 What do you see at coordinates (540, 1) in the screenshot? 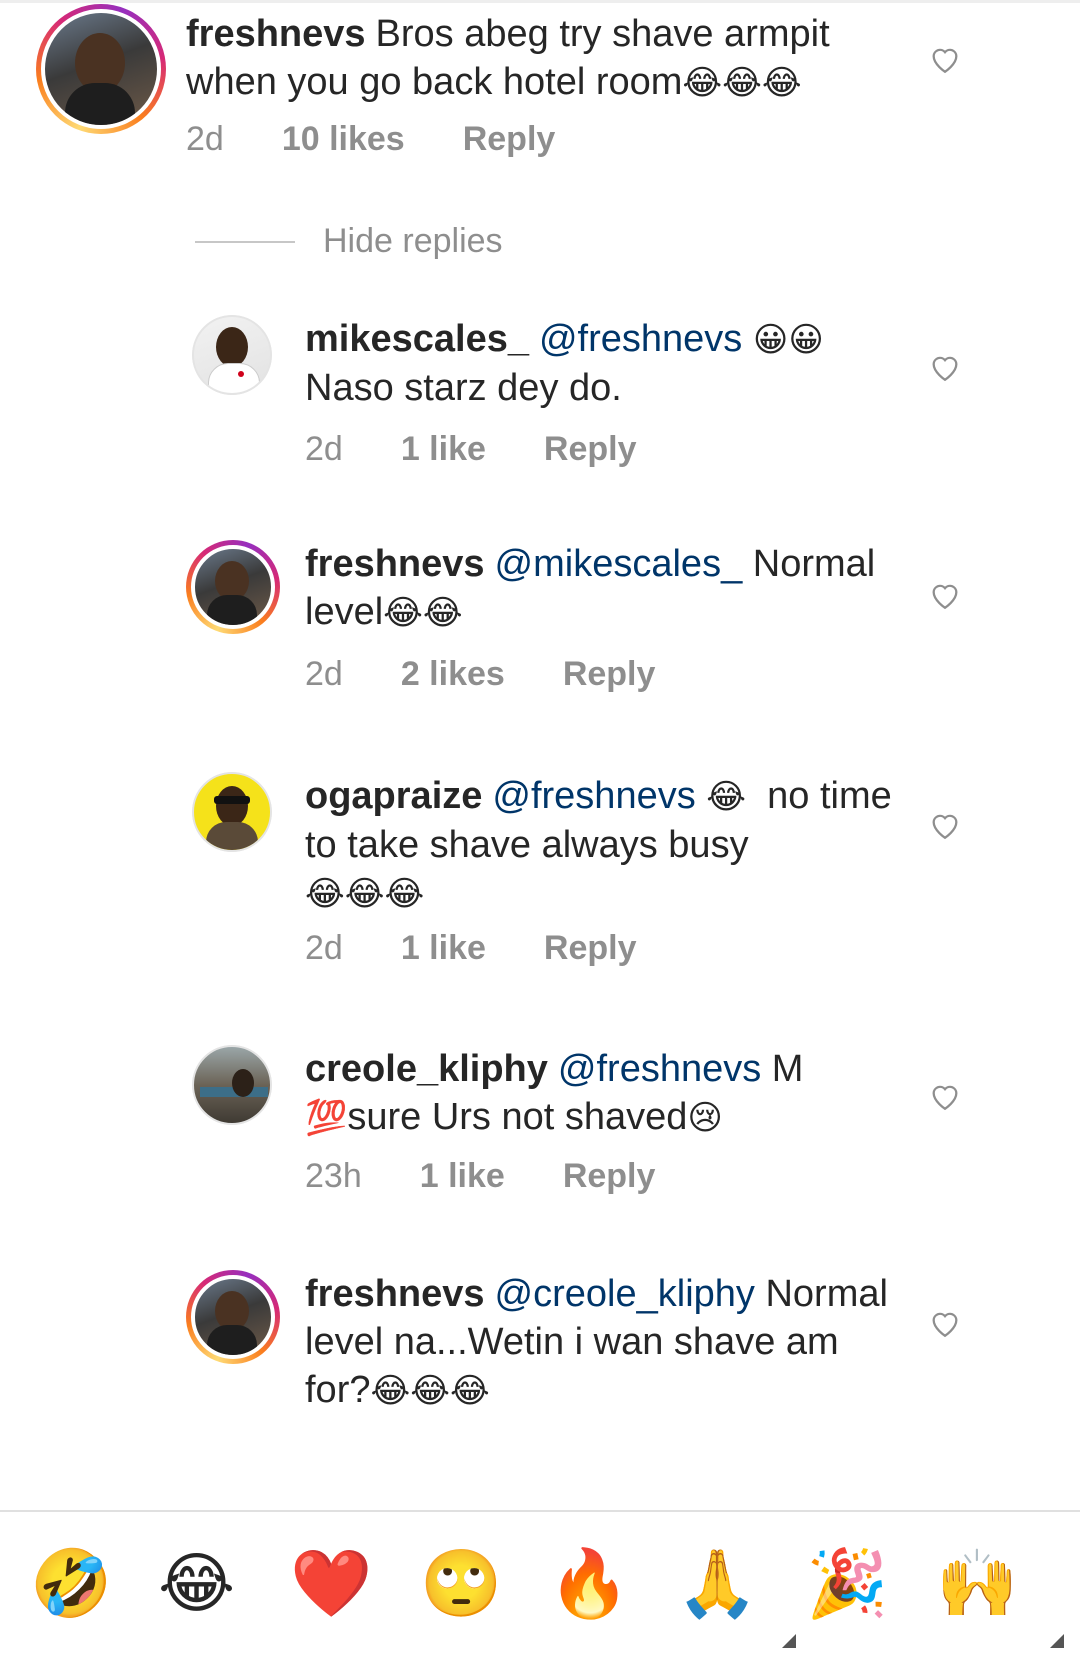
I see `top-divider` at bounding box center [540, 1].